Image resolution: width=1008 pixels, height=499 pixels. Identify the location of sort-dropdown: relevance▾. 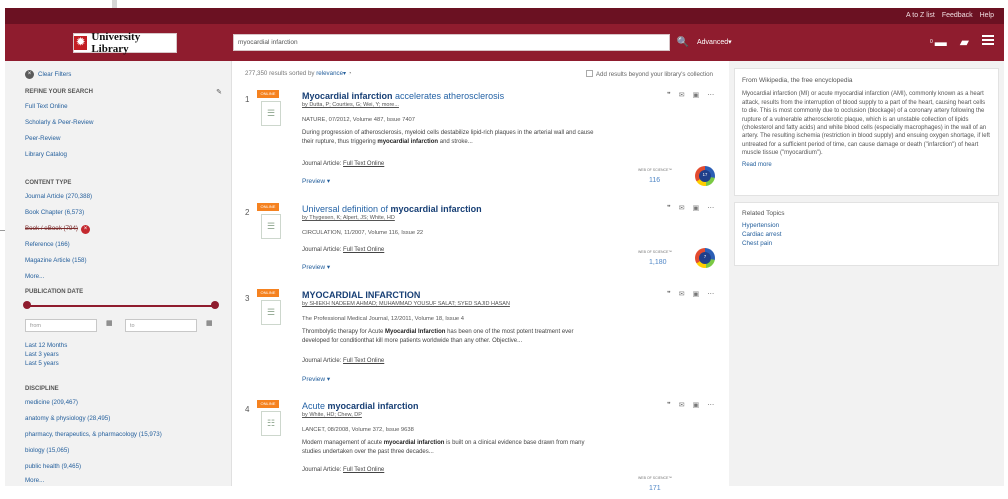
(331, 73).